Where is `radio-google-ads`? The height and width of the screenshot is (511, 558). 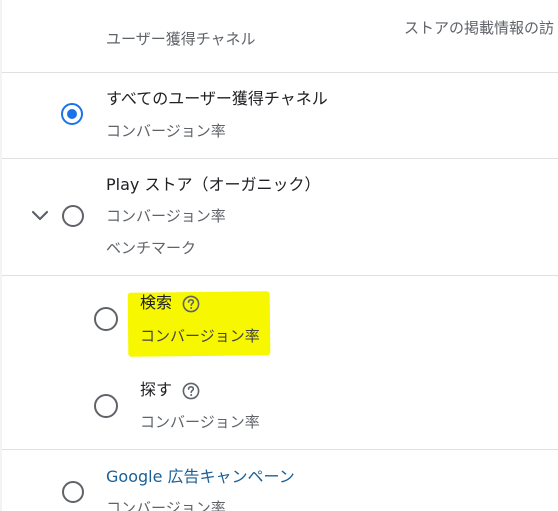 radio-google-ads is located at coordinates (73, 492).